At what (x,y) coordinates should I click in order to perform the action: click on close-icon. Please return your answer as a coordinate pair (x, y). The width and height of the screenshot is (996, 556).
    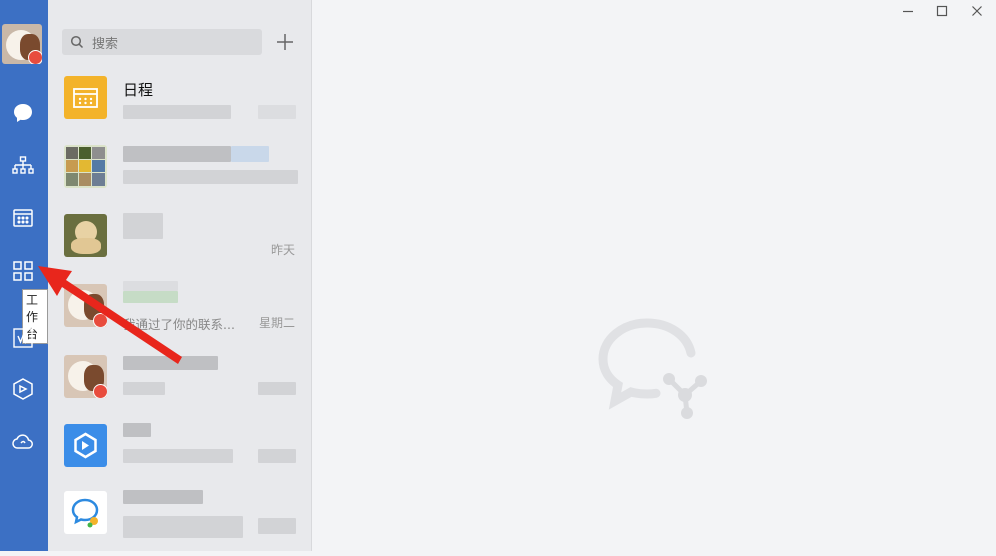
    Looking at the image, I should click on (977, 11).